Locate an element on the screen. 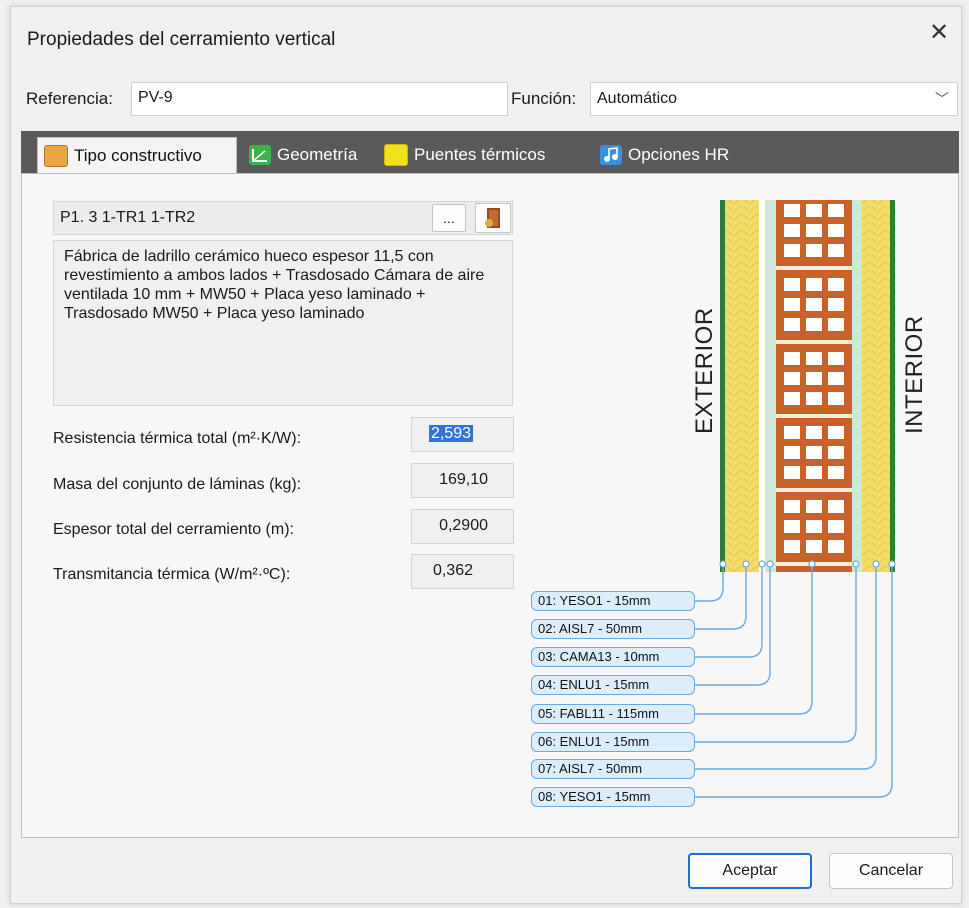 This screenshot has width=969, height=908. hr-options-icon is located at coordinates (611, 155).